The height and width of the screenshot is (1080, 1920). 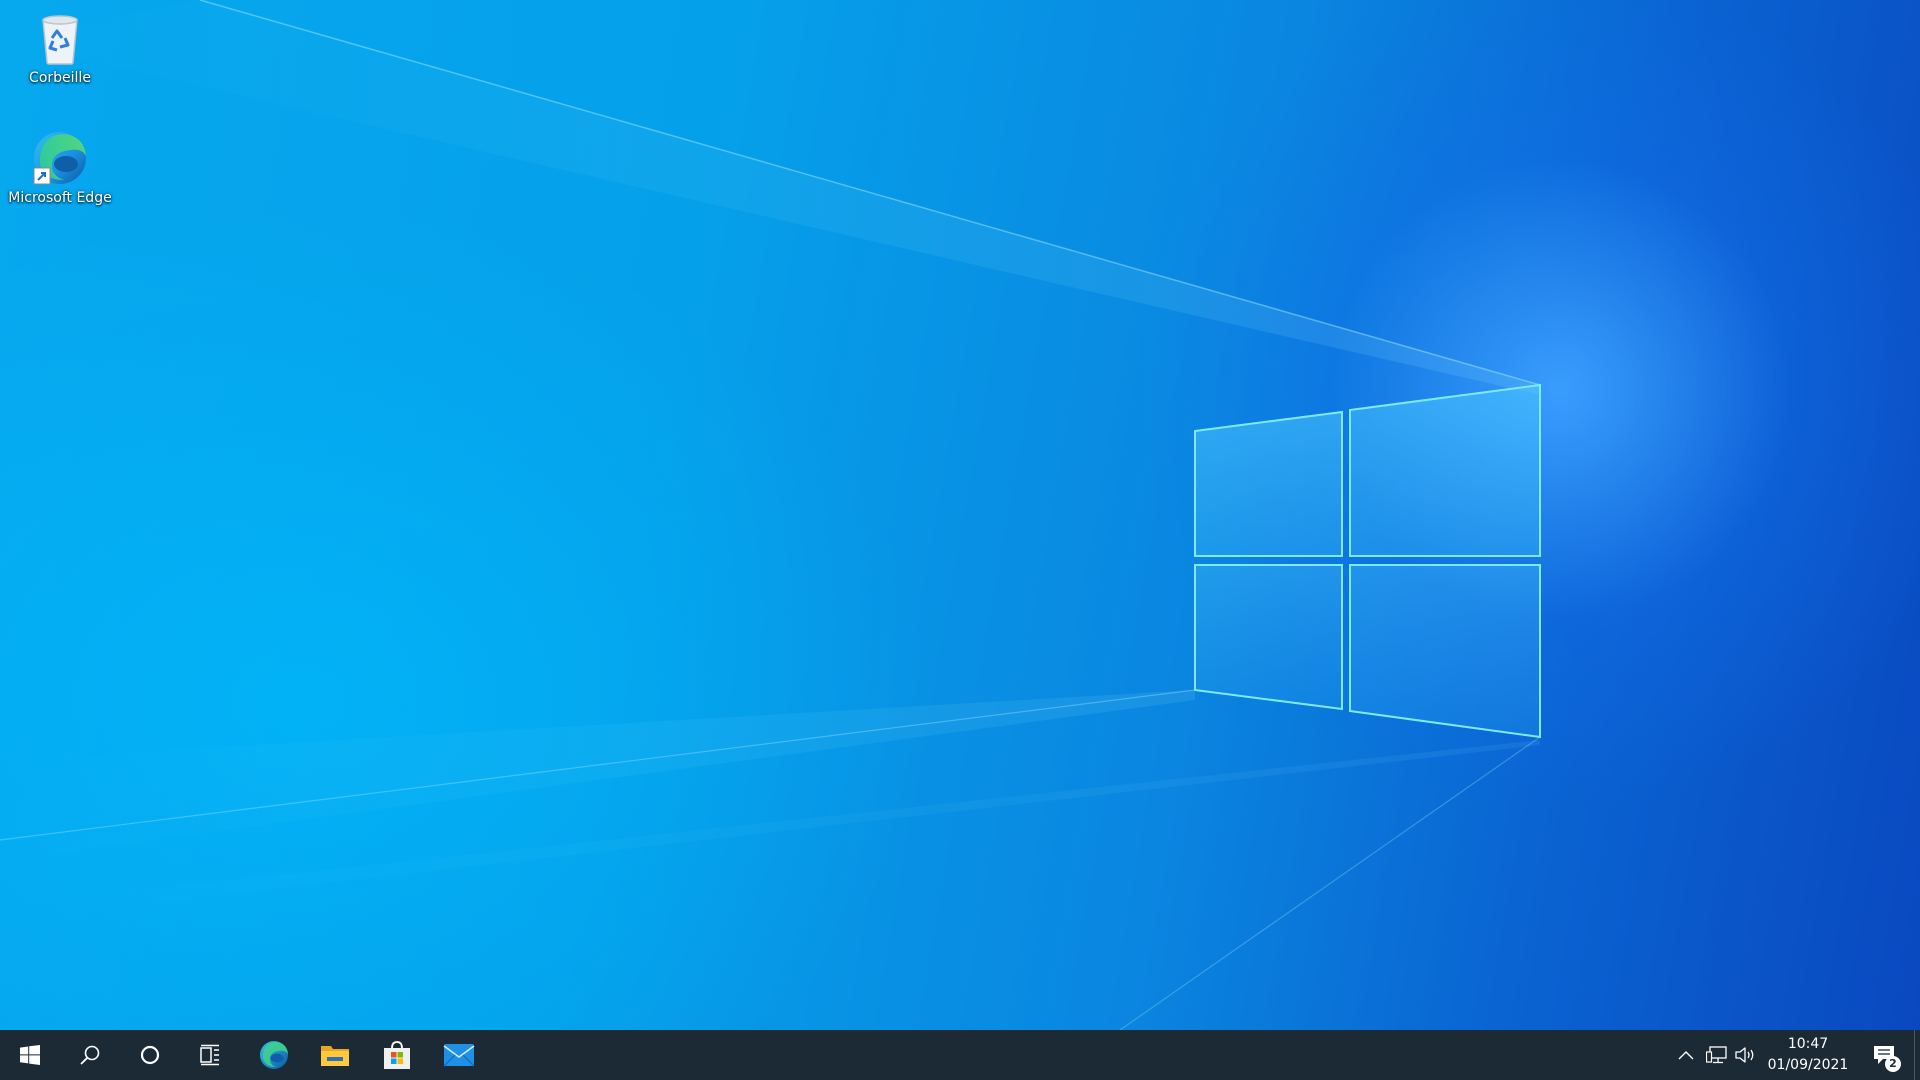 I want to click on taskbar-edge, so click(x=274, y=1055).